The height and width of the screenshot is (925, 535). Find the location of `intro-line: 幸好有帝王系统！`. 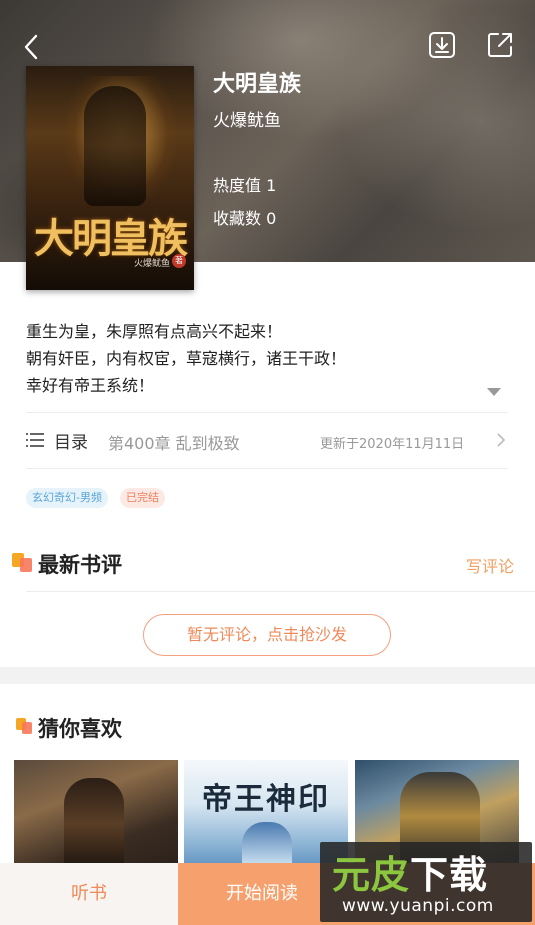

intro-line: 幸好有帝王系统！ is located at coordinates (90, 385).